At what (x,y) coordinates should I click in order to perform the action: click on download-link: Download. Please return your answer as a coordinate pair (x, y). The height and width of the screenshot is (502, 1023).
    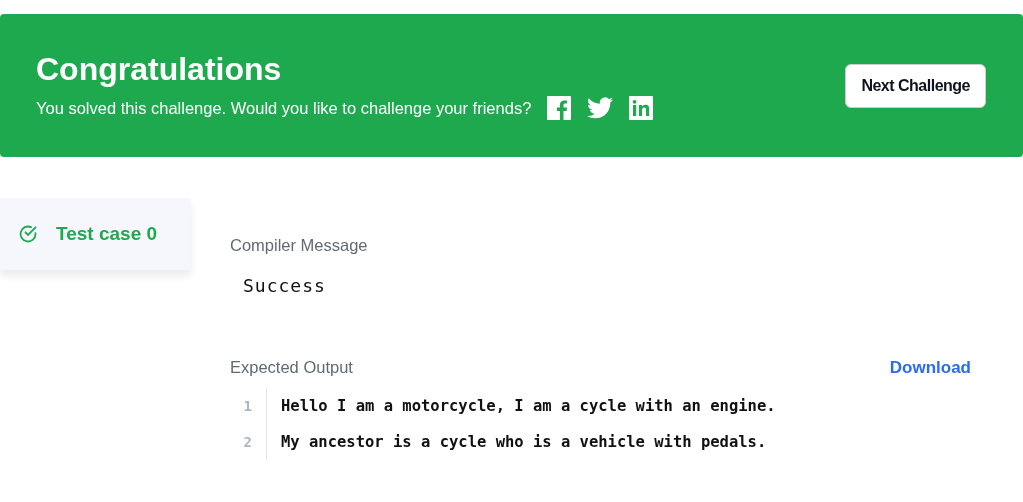
    Looking at the image, I should click on (930, 368).